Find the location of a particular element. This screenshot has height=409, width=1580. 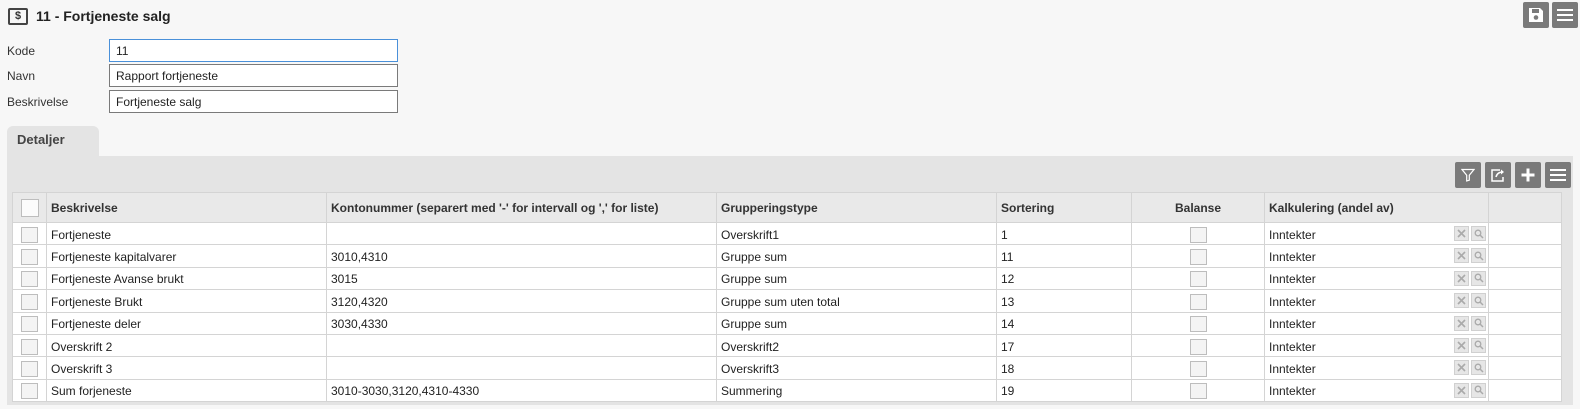

column-header-balanse: Balanse is located at coordinates (1198, 207).